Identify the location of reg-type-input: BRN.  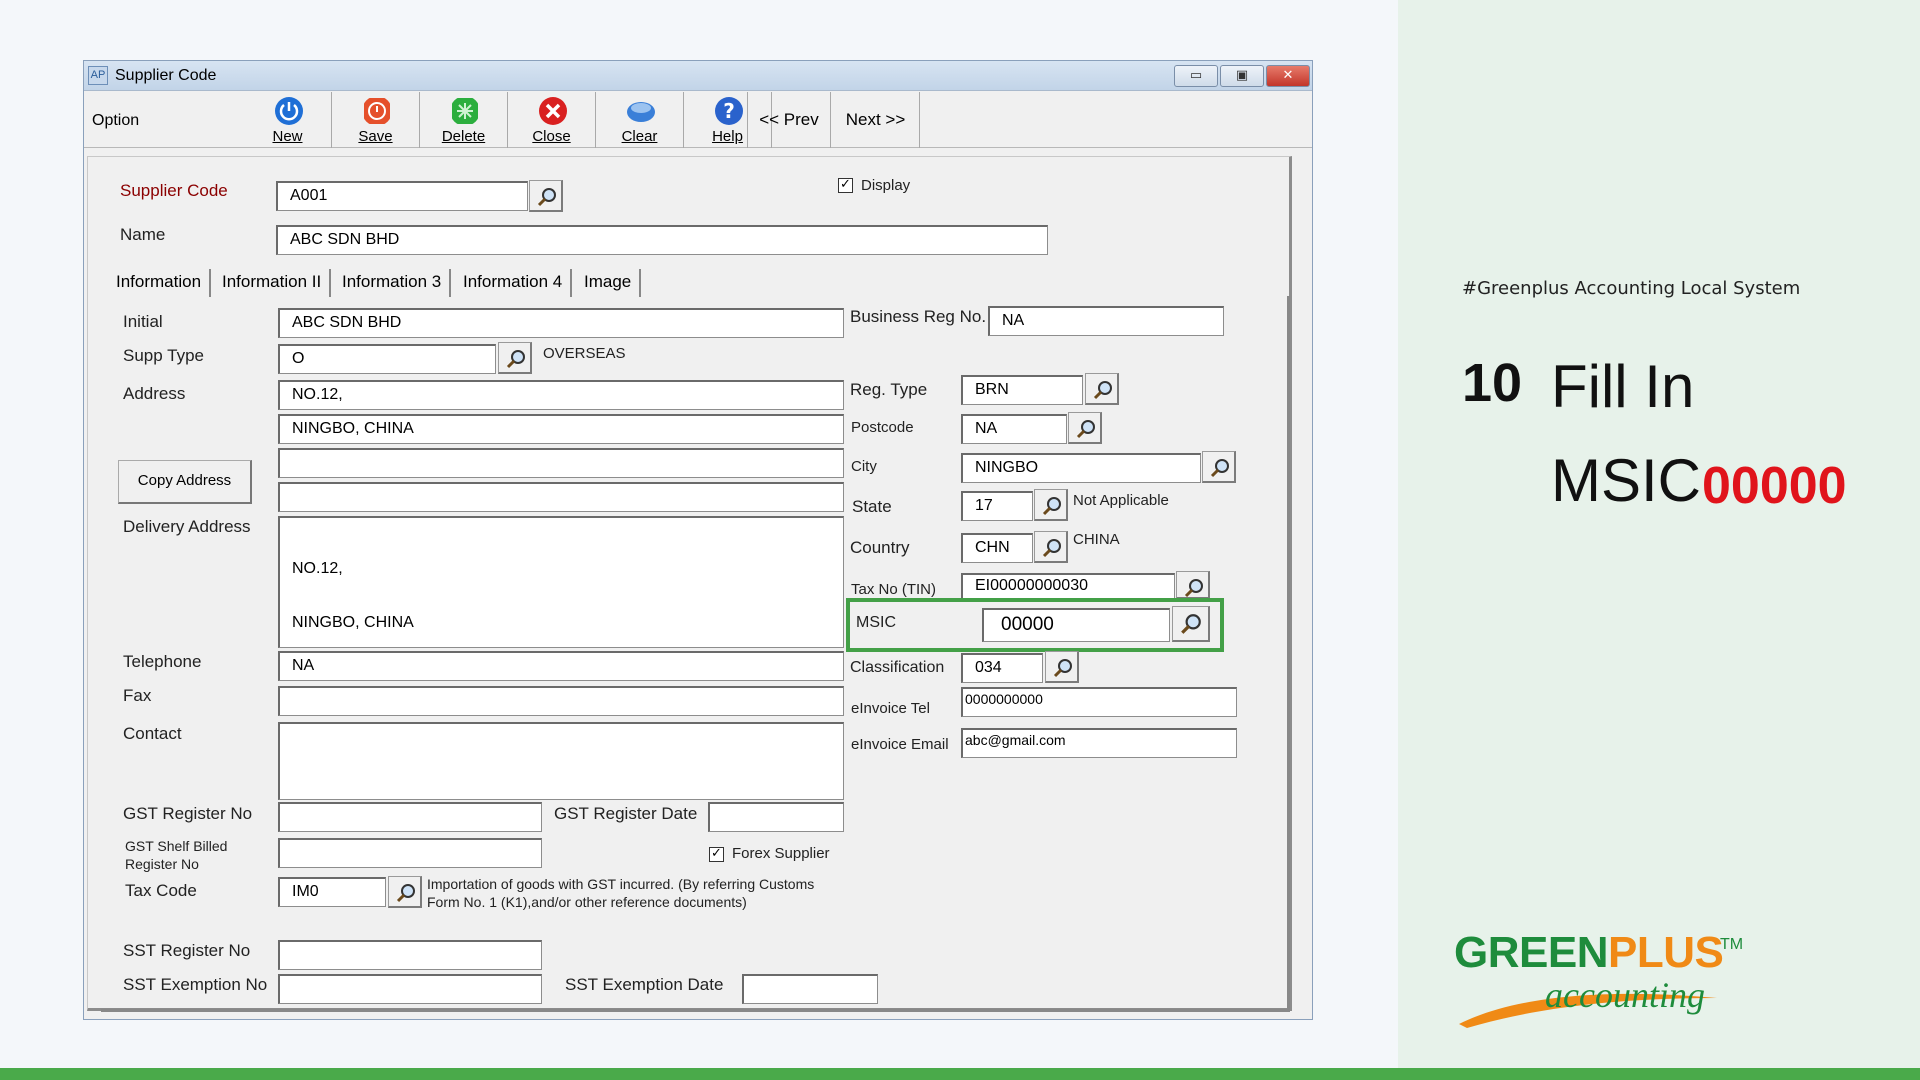
(1022, 390).